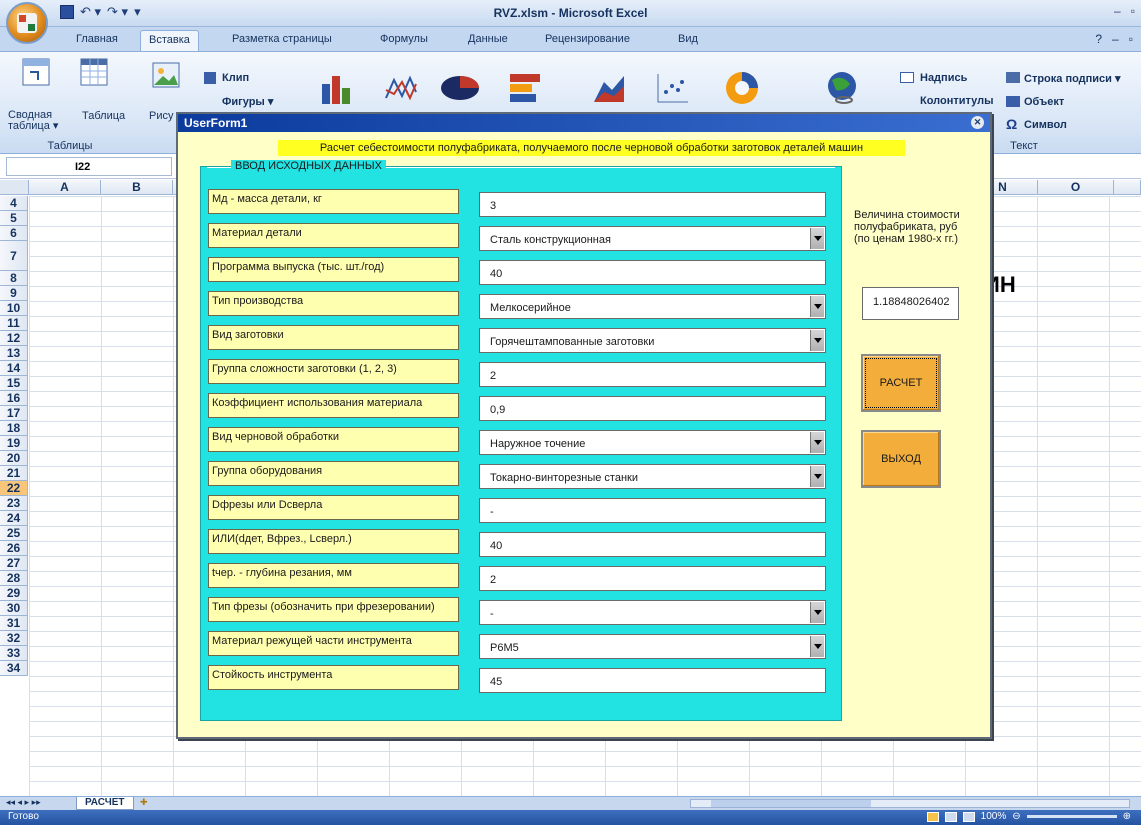  I want to click on column-header-a: A, so click(65, 187).